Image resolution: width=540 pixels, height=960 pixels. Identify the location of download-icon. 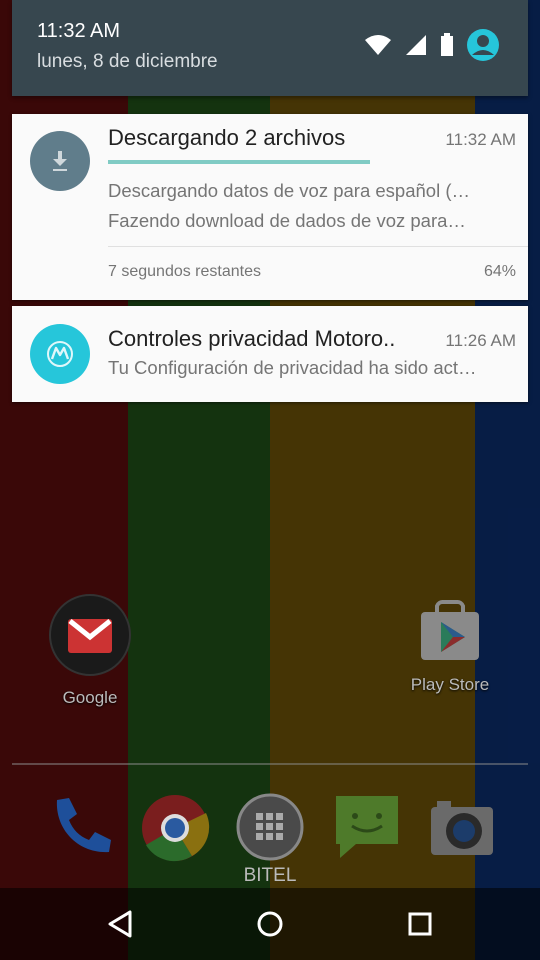
(60, 161).